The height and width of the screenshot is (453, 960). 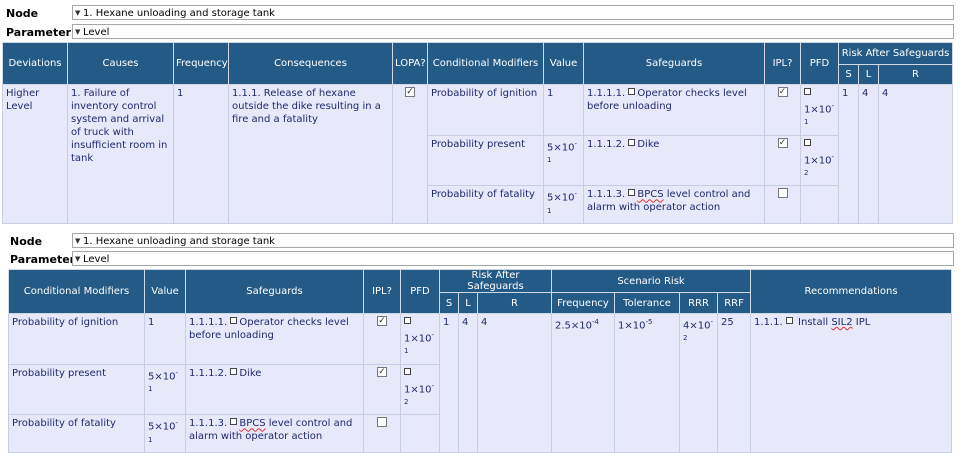 I want to click on cell-rrf: 25, so click(x=734, y=383).